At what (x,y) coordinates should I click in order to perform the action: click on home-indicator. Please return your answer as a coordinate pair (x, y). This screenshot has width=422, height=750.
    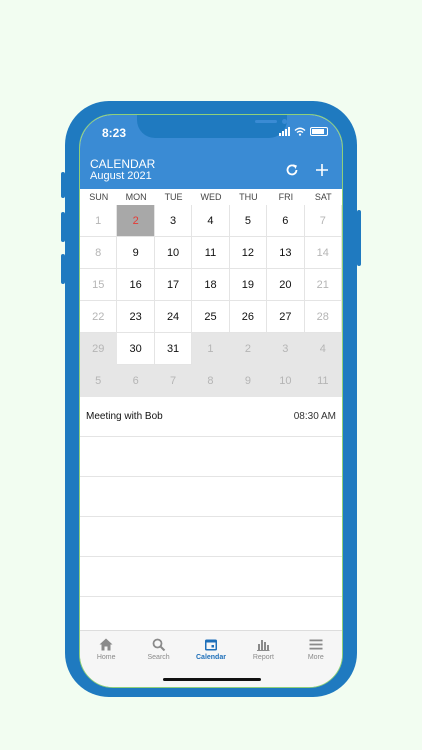
    Looking at the image, I should click on (212, 679).